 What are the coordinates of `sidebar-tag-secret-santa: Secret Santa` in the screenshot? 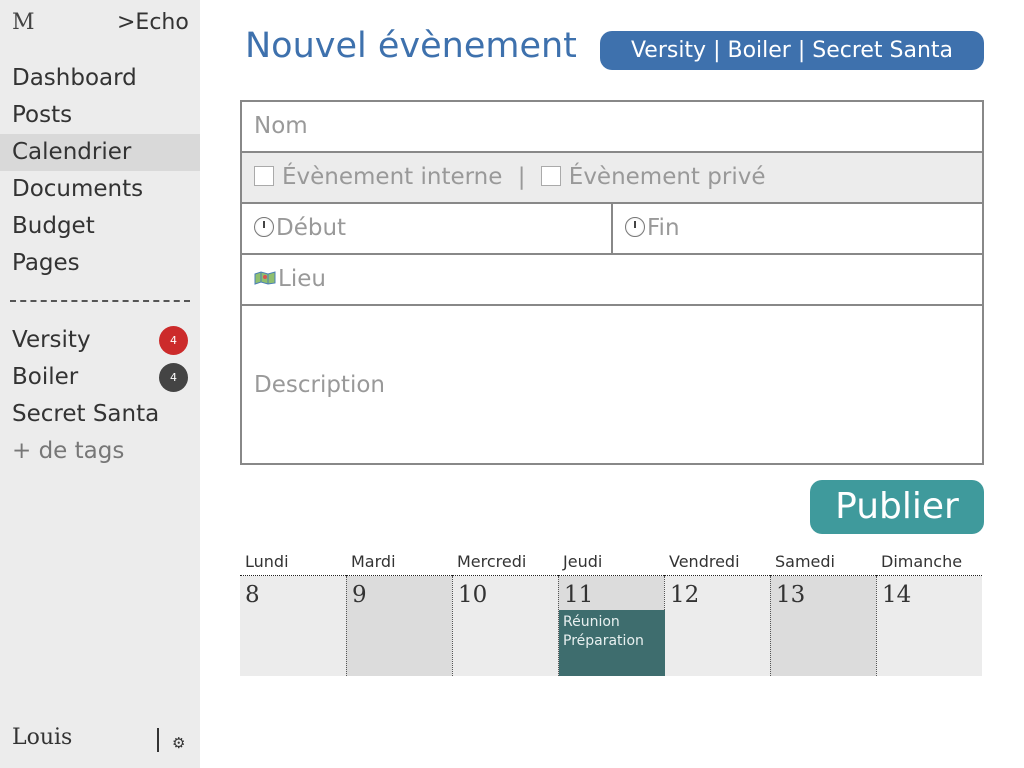 It's located at (100, 414).